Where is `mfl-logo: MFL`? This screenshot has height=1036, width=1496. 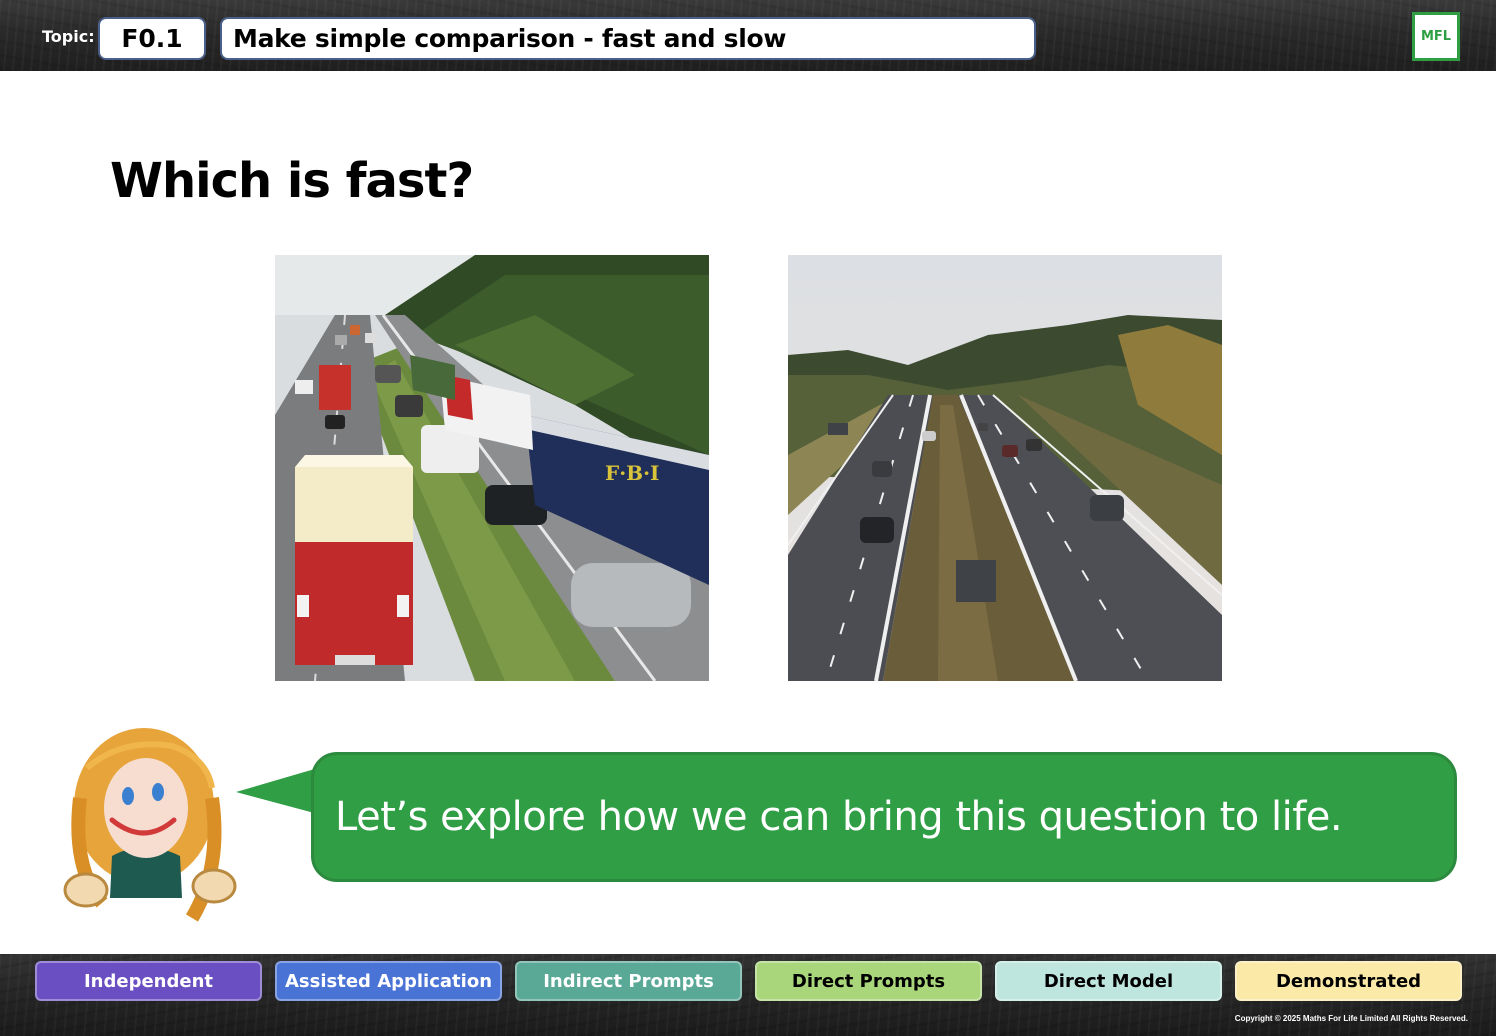 mfl-logo: MFL is located at coordinates (1436, 36).